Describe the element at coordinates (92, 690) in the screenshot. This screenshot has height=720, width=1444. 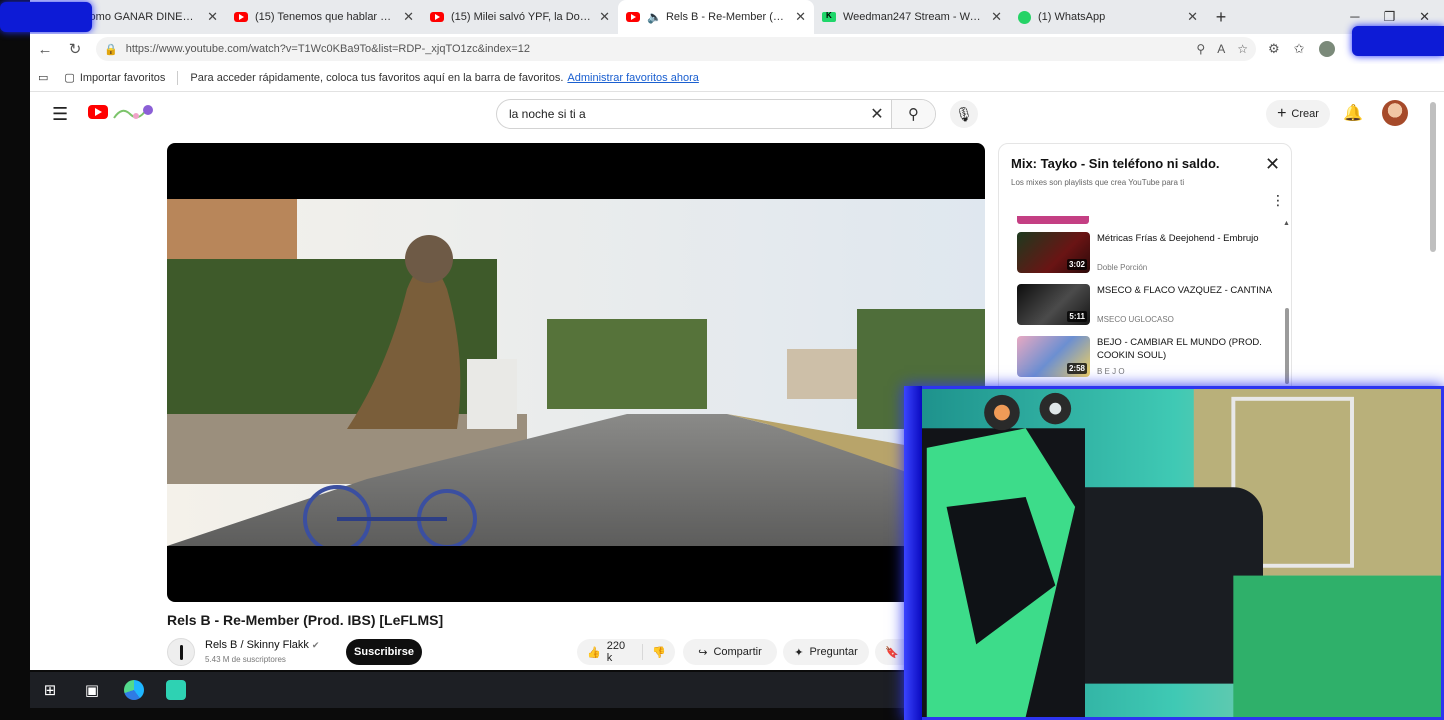
I see `task-view-icon: ▣` at that location.